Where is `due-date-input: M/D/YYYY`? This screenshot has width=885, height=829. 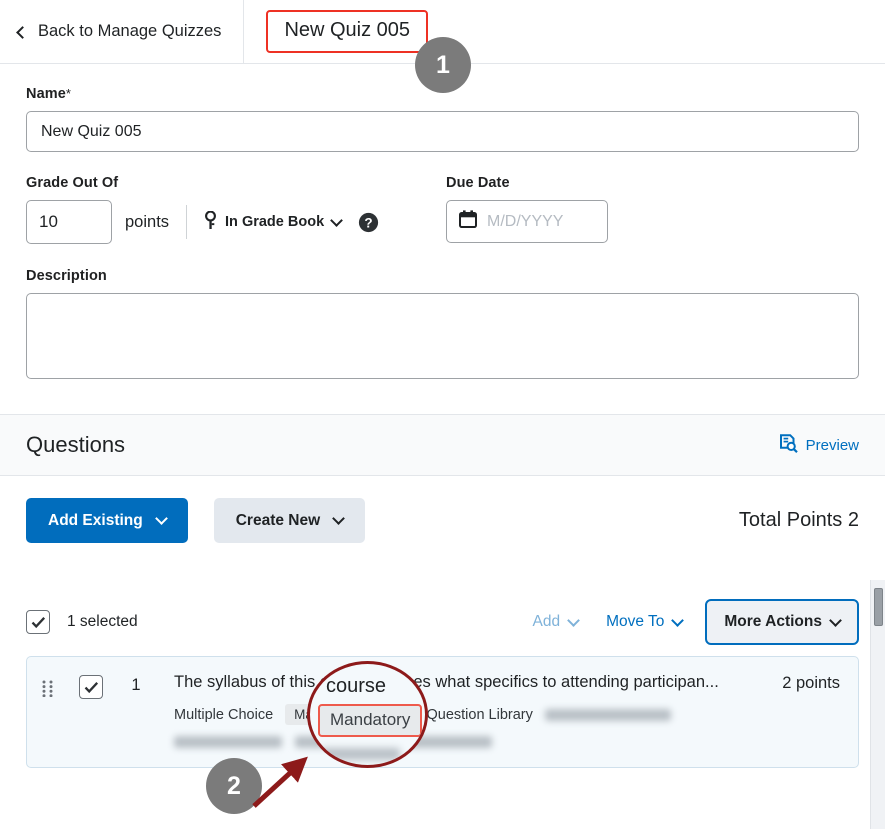
due-date-input: M/D/YYYY is located at coordinates (527, 221).